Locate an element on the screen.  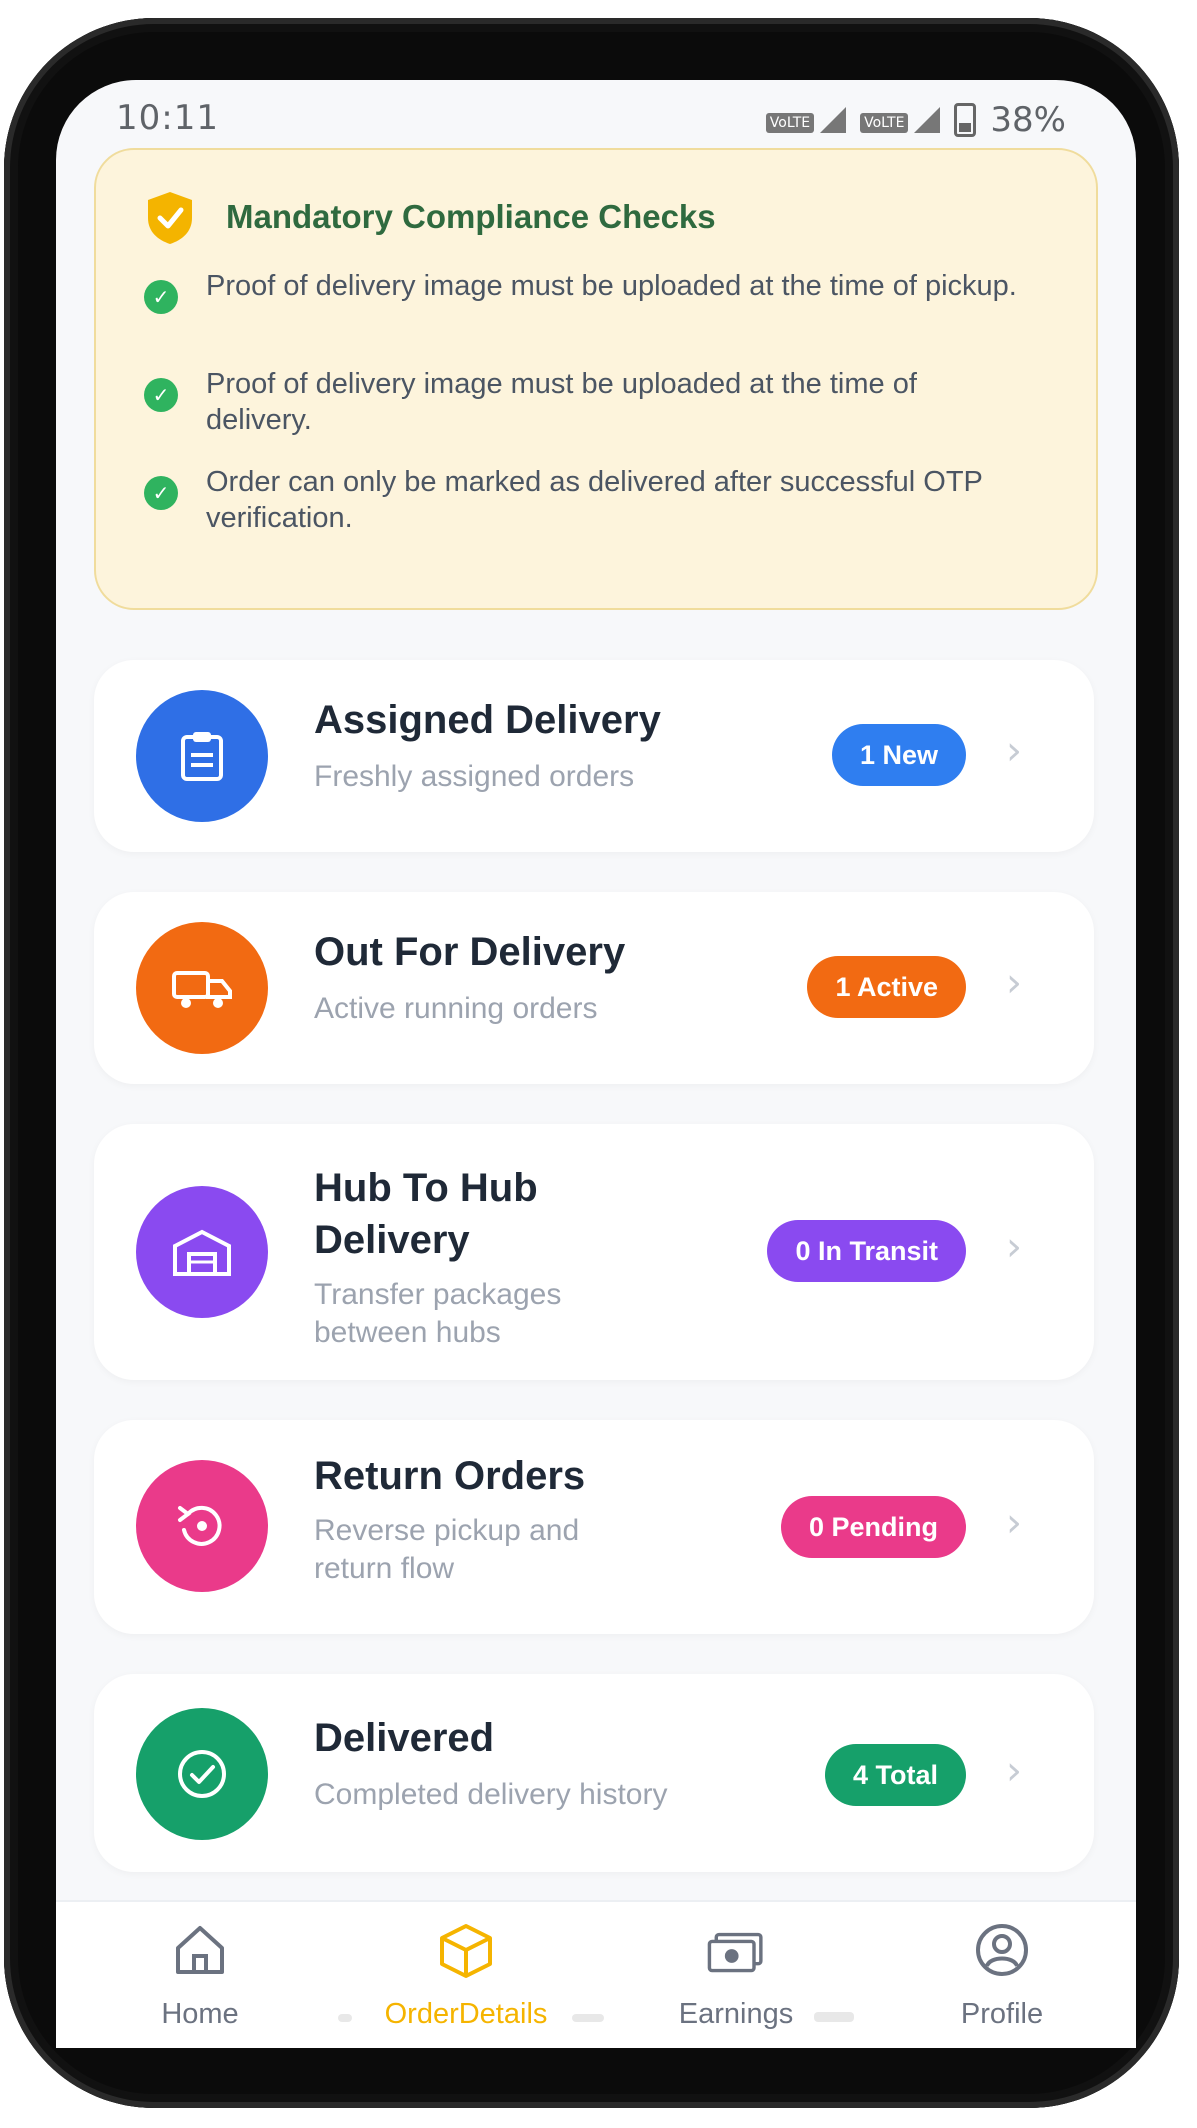
back-button is located at coordinates (345, 2018).